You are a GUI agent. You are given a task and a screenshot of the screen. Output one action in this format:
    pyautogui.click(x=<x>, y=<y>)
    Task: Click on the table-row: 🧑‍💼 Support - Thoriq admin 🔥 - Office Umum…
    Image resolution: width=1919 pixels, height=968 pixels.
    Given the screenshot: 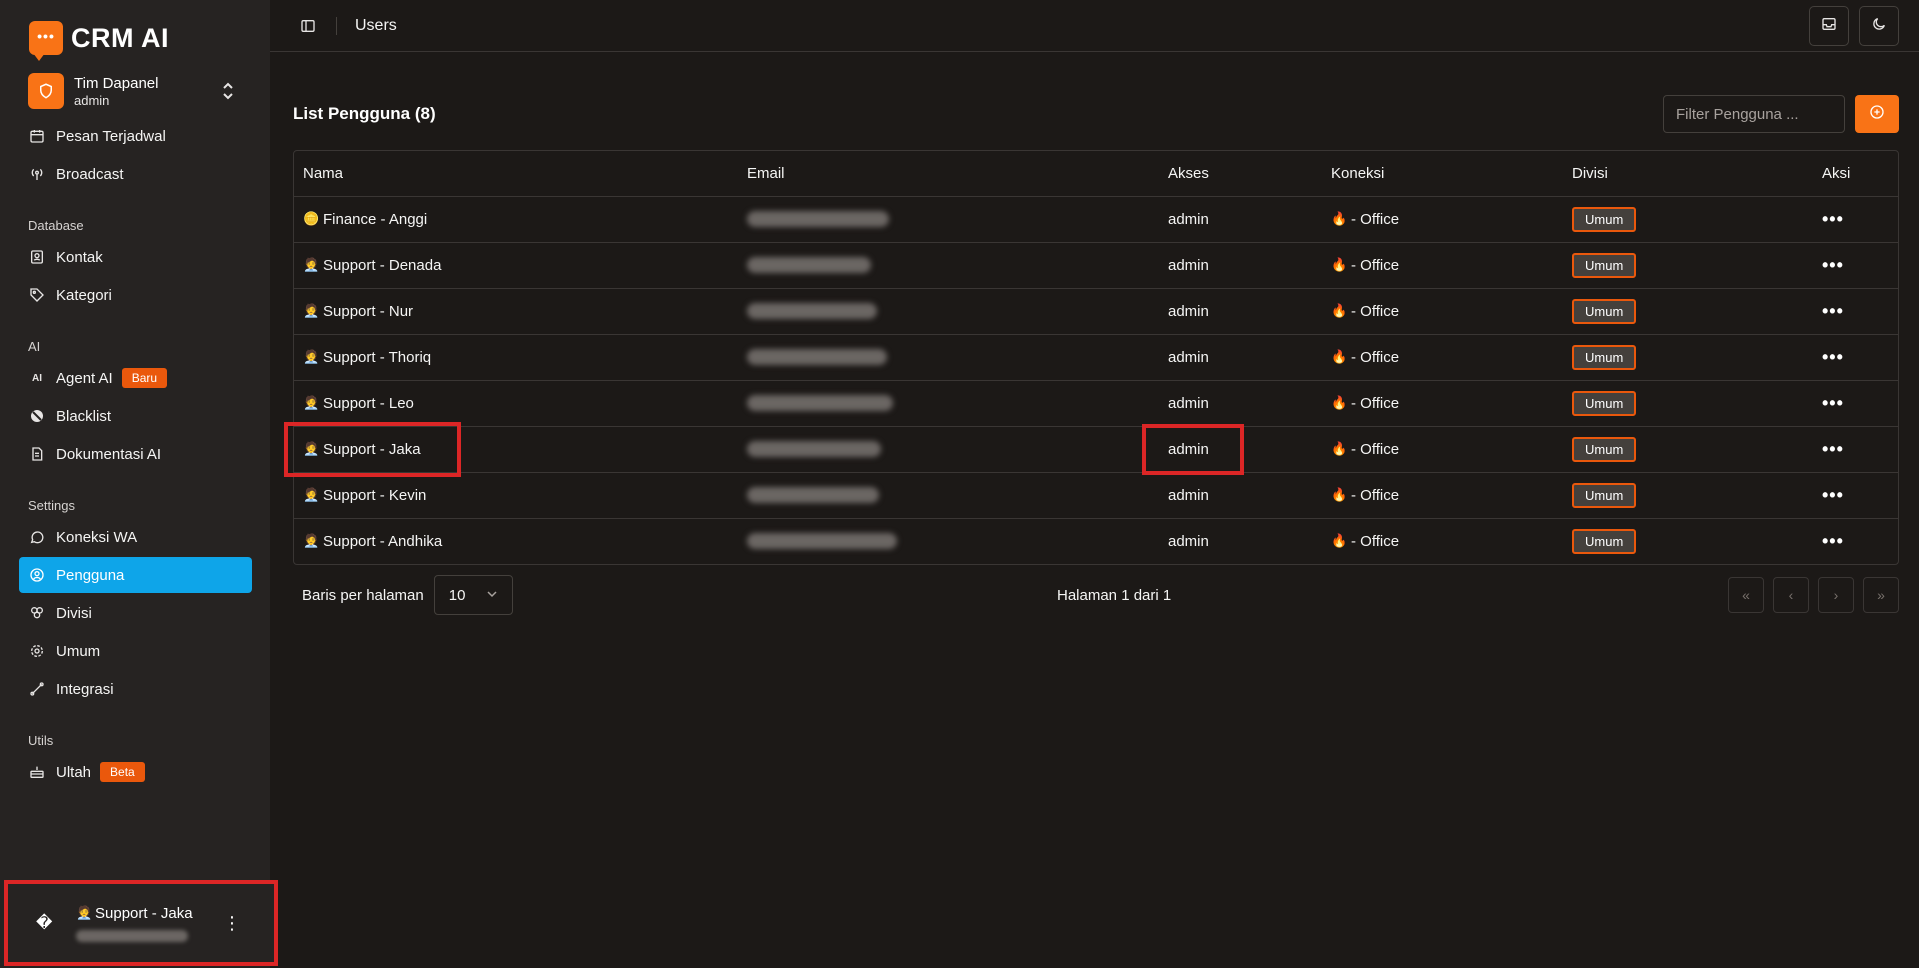 What is the action you would take?
    pyautogui.click(x=1096, y=357)
    